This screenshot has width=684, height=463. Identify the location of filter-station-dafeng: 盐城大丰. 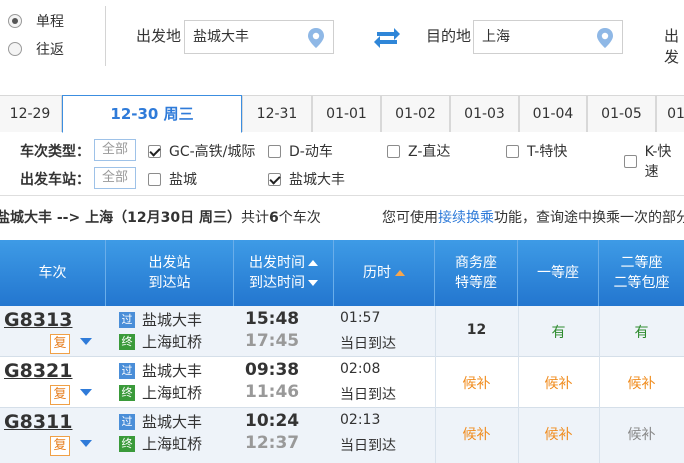
(306, 179).